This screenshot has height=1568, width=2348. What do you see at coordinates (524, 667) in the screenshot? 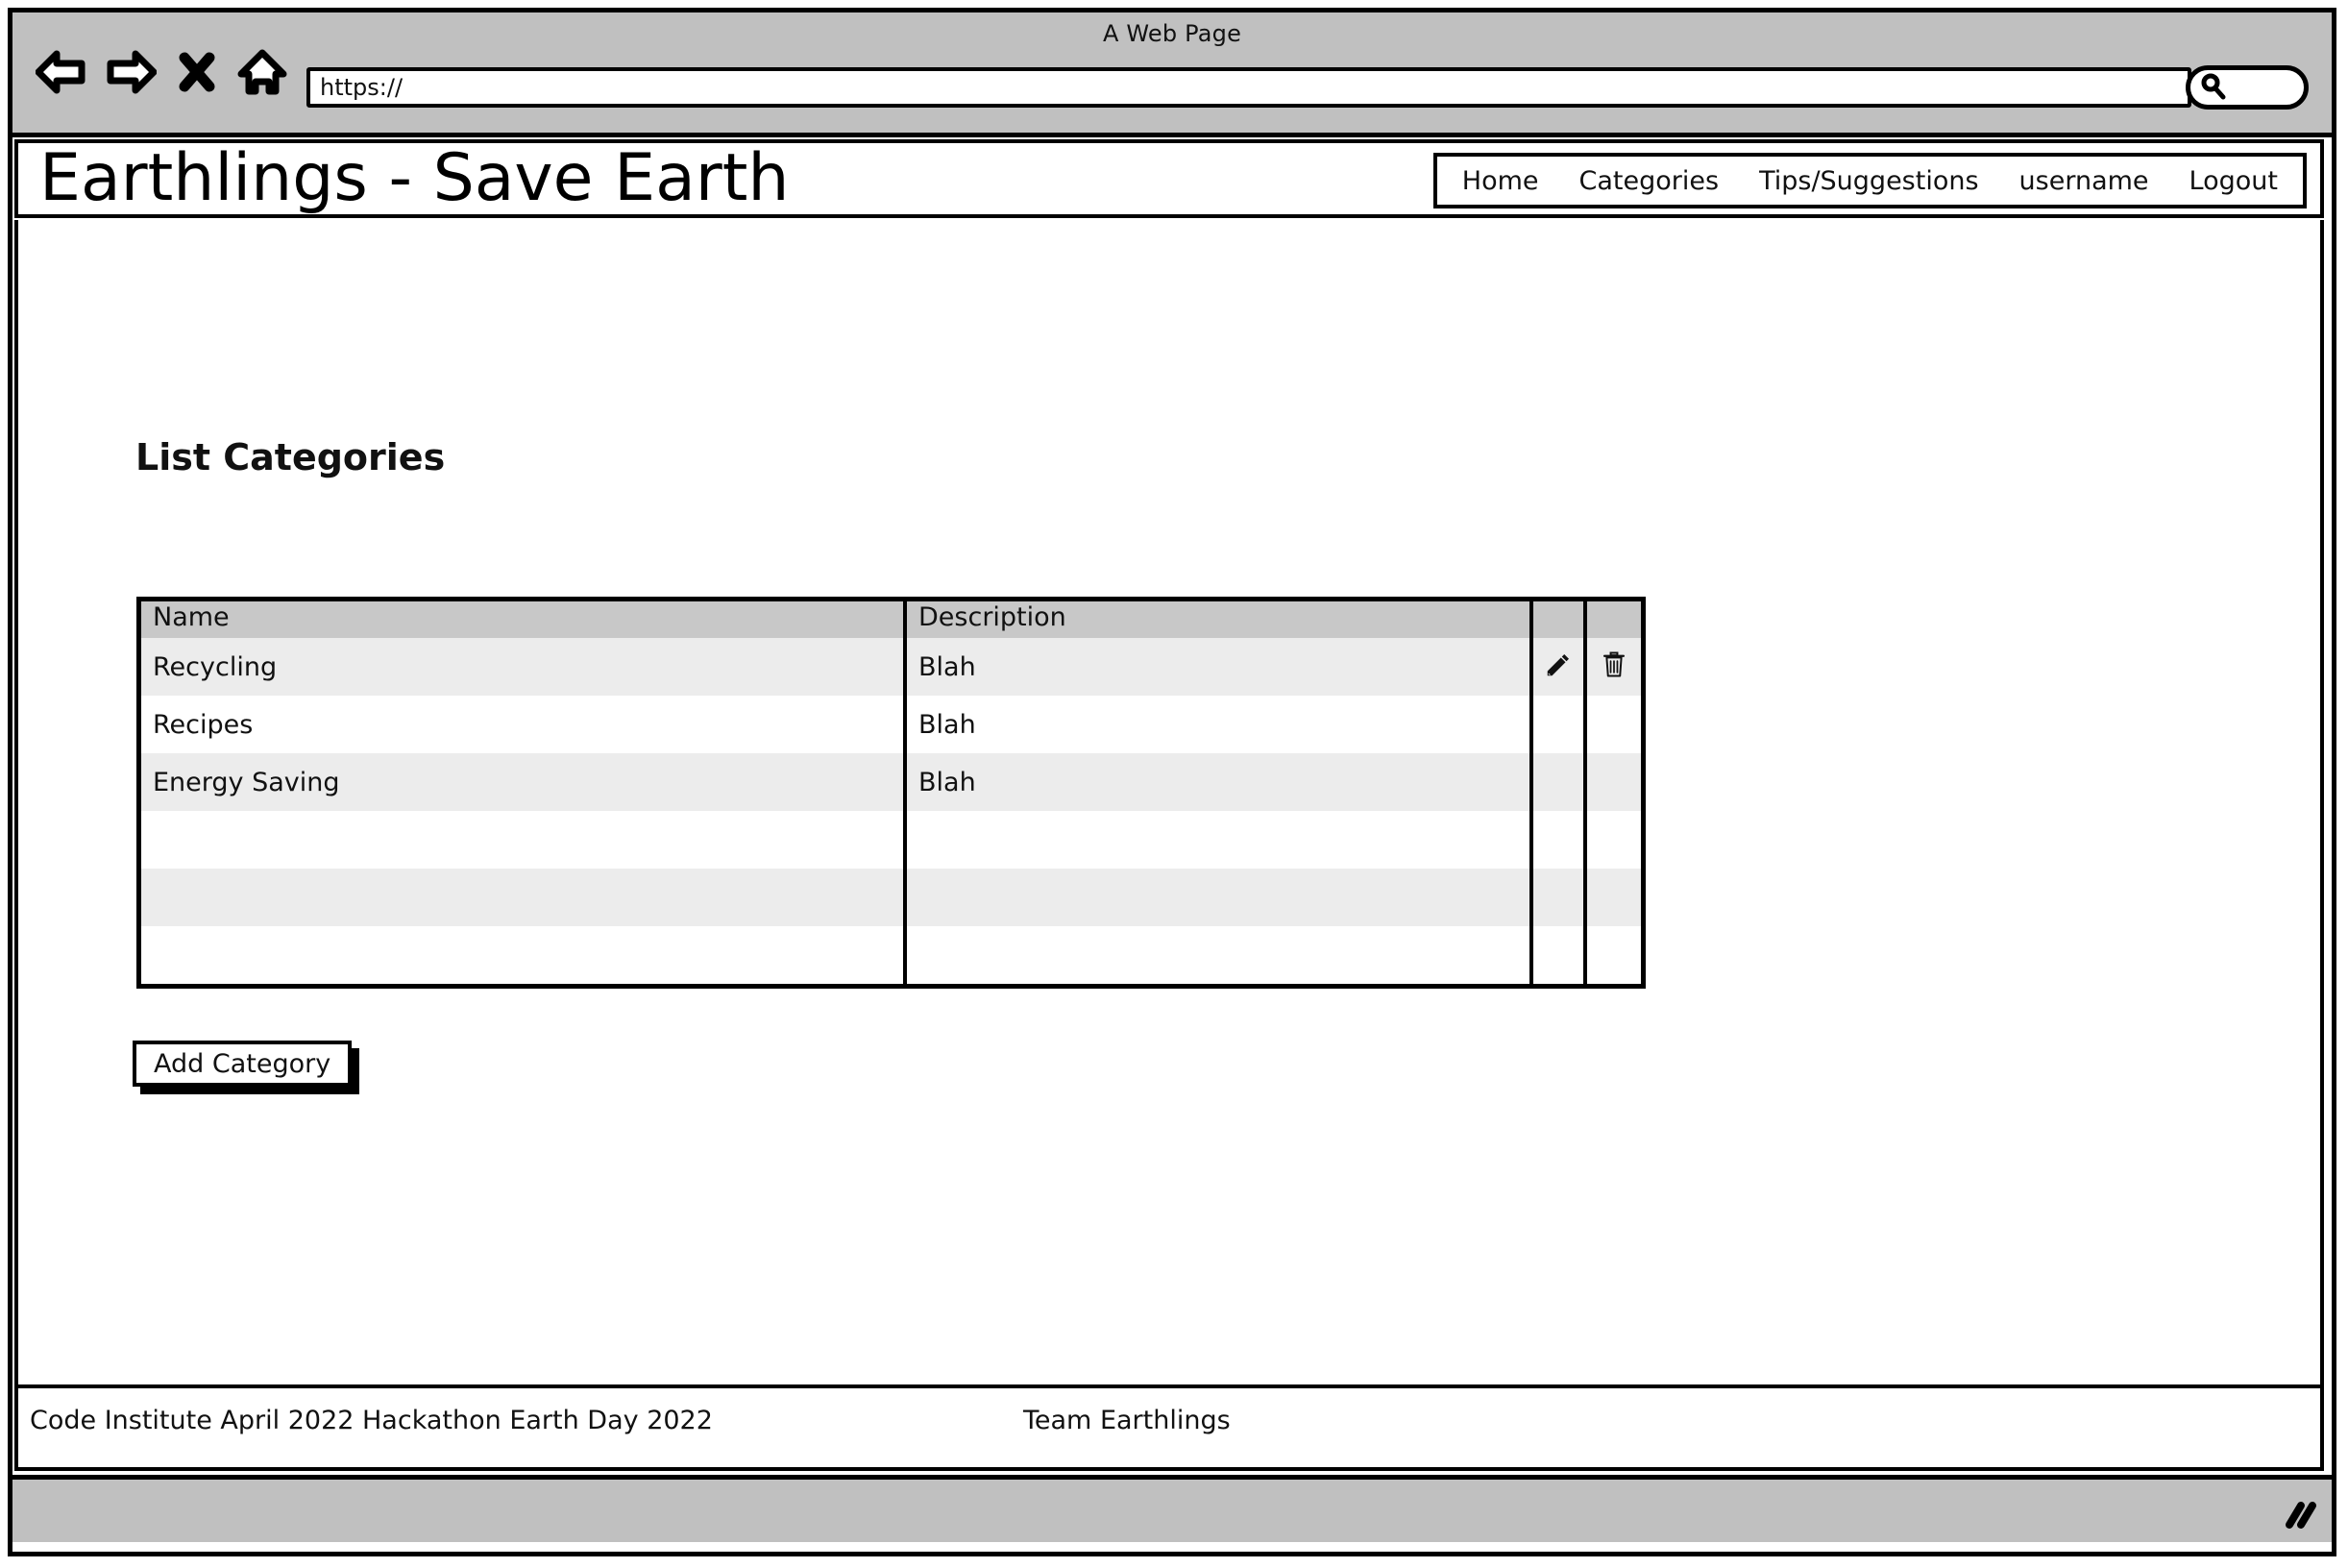
I see `cell-name: Recycling` at bounding box center [524, 667].